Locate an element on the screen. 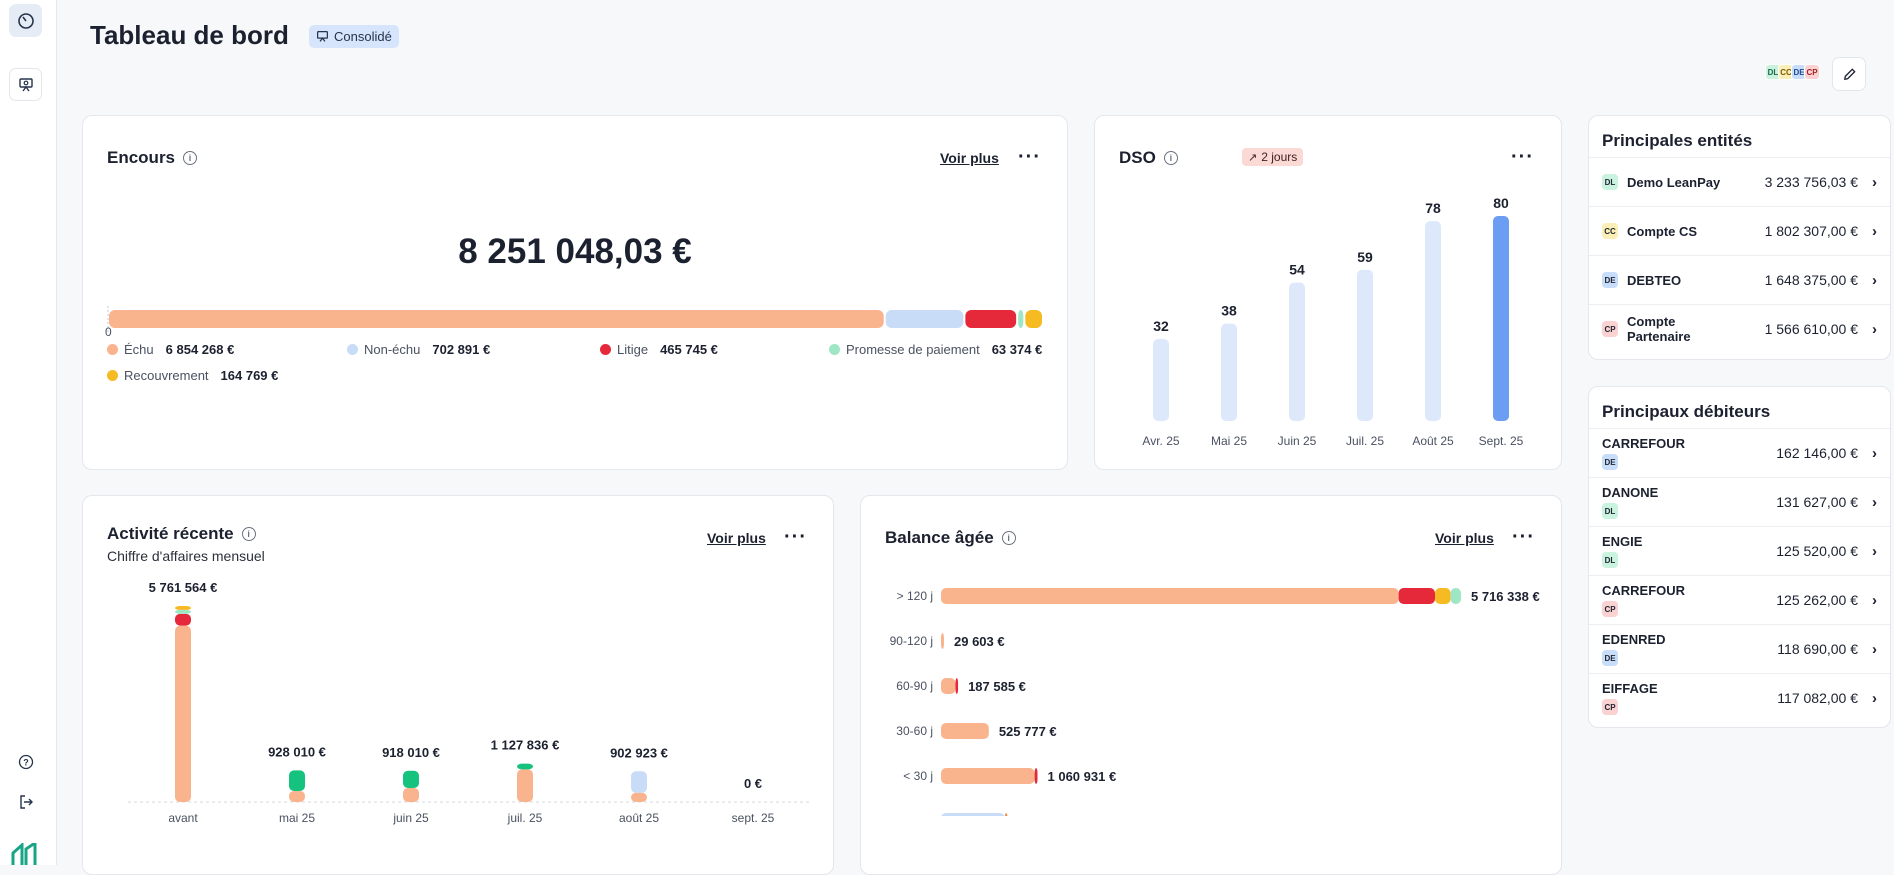 This screenshot has width=1894, height=875. balance-voir-plus-link: Voir plus is located at coordinates (1464, 538).